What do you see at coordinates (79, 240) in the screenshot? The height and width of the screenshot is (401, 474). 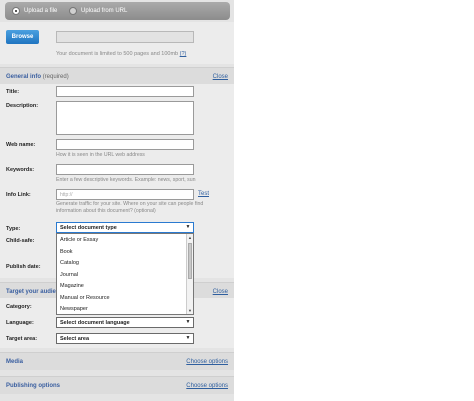 I see `type-option: Article or Essay` at bounding box center [79, 240].